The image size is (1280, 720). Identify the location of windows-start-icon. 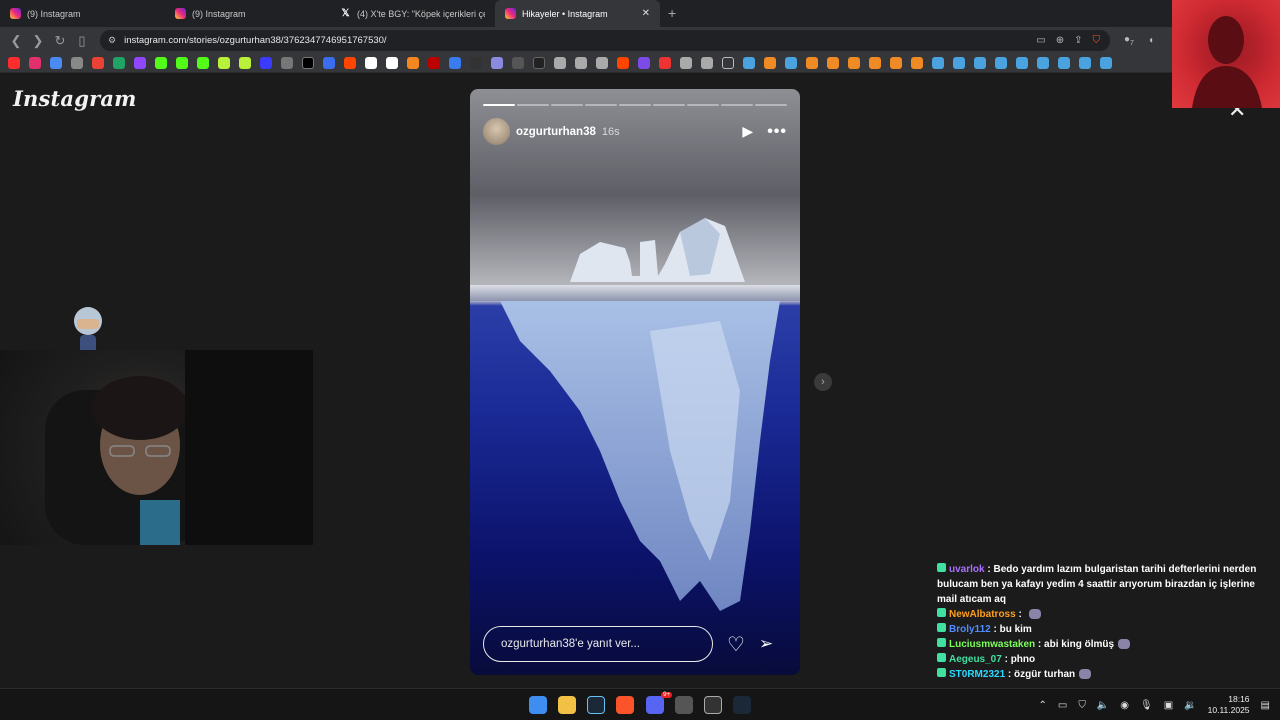
(538, 705).